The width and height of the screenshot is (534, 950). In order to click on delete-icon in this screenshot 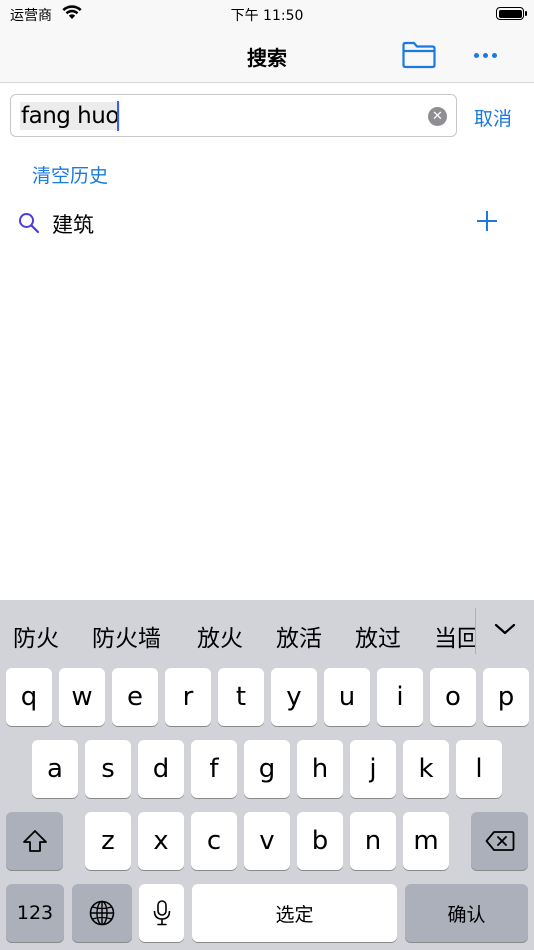, I will do `click(499, 841)`.